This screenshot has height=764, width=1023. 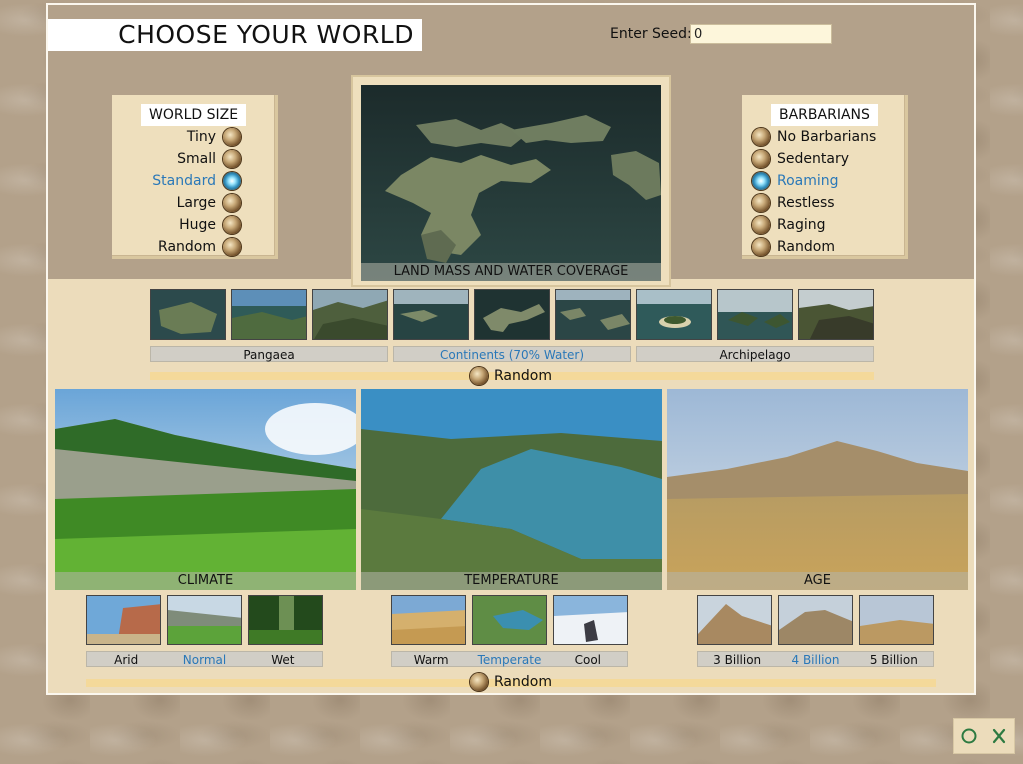 What do you see at coordinates (755, 354) in the screenshot?
I see `land-group-archipelago: Archipelago` at bounding box center [755, 354].